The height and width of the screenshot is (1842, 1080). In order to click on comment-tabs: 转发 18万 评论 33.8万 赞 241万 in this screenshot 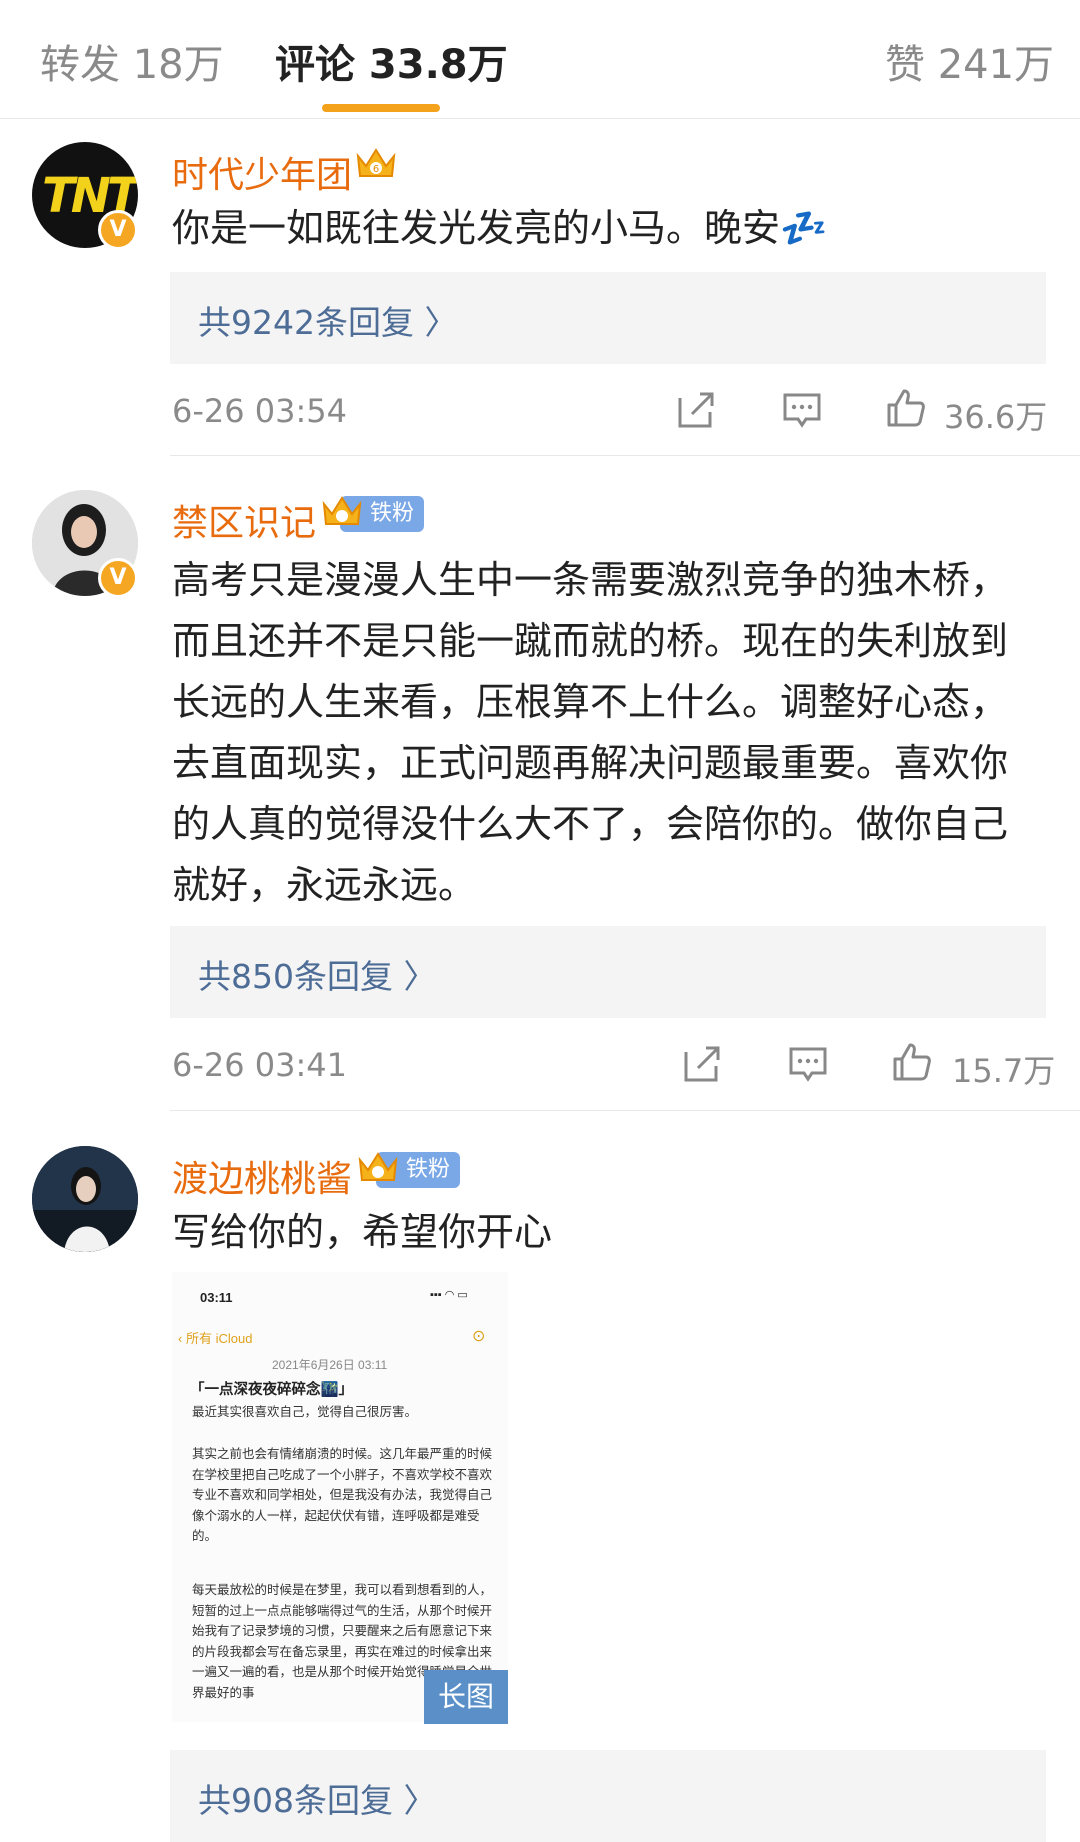, I will do `click(540, 59)`.